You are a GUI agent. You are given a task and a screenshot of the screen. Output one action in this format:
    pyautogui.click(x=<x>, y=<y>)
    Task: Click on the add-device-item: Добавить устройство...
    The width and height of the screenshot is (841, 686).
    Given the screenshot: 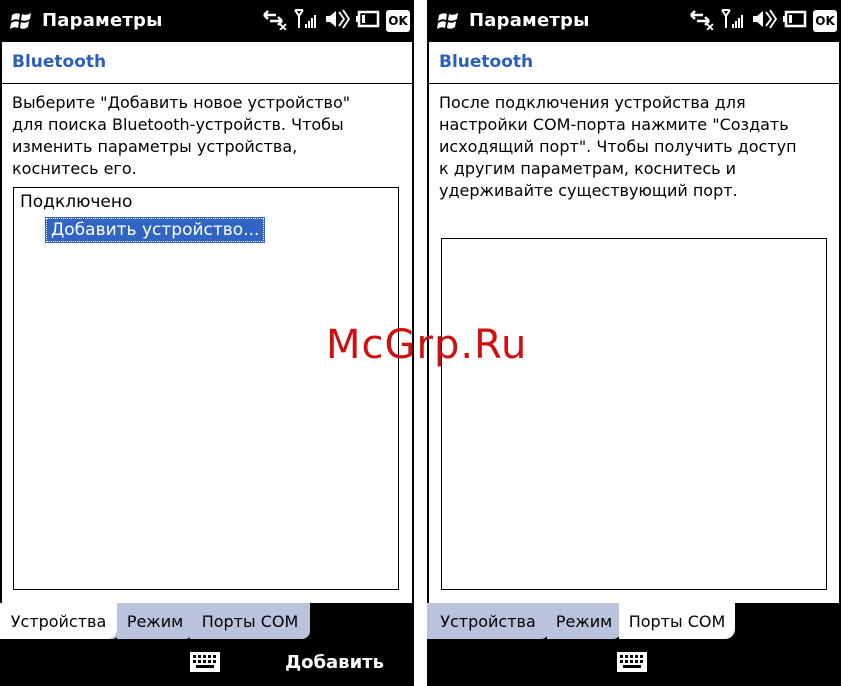 What is the action you would take?
    pyautogui.click(x=155, y=230)
    